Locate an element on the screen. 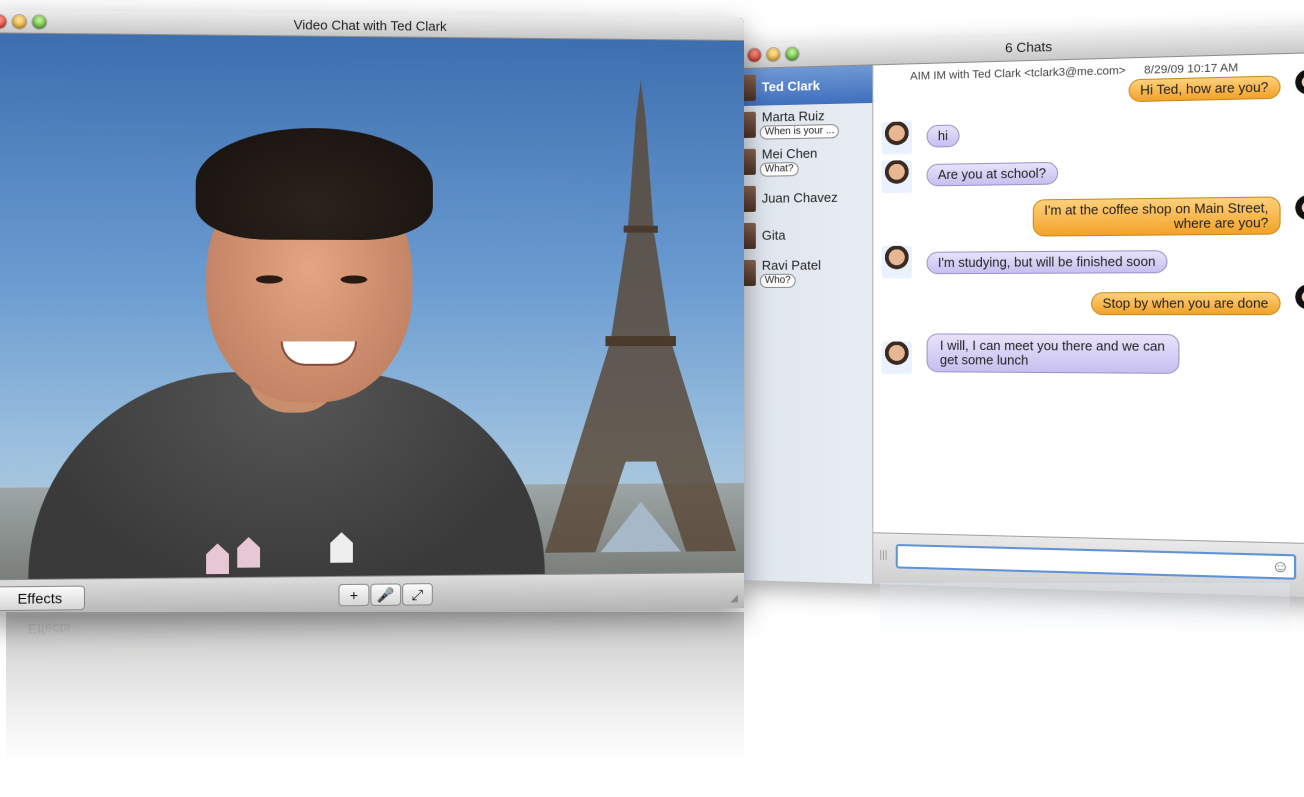 This screenshot has width=1304, height=797. buddy-item-gita: Gita is located at coordinates (807, 235).